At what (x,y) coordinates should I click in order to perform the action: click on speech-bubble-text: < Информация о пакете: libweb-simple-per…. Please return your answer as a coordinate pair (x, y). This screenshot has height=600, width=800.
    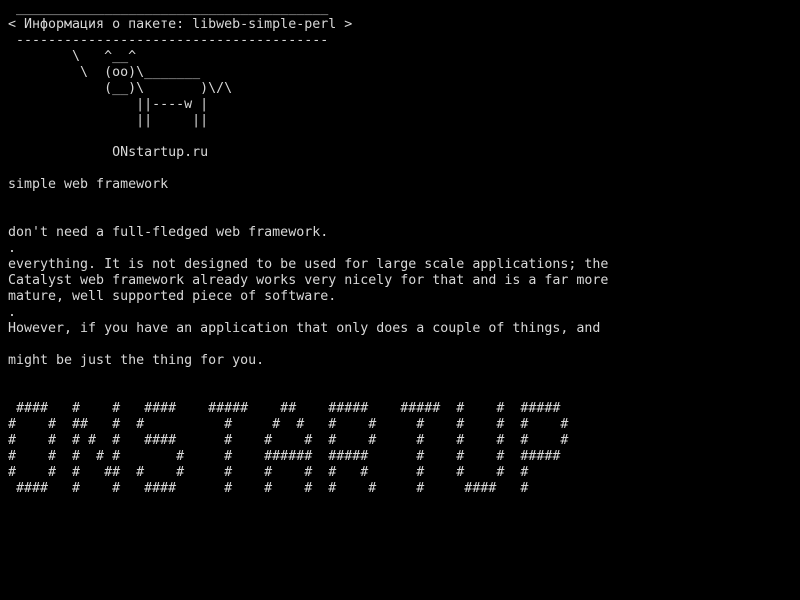
    Looking at the image, I should click on (180, 24).